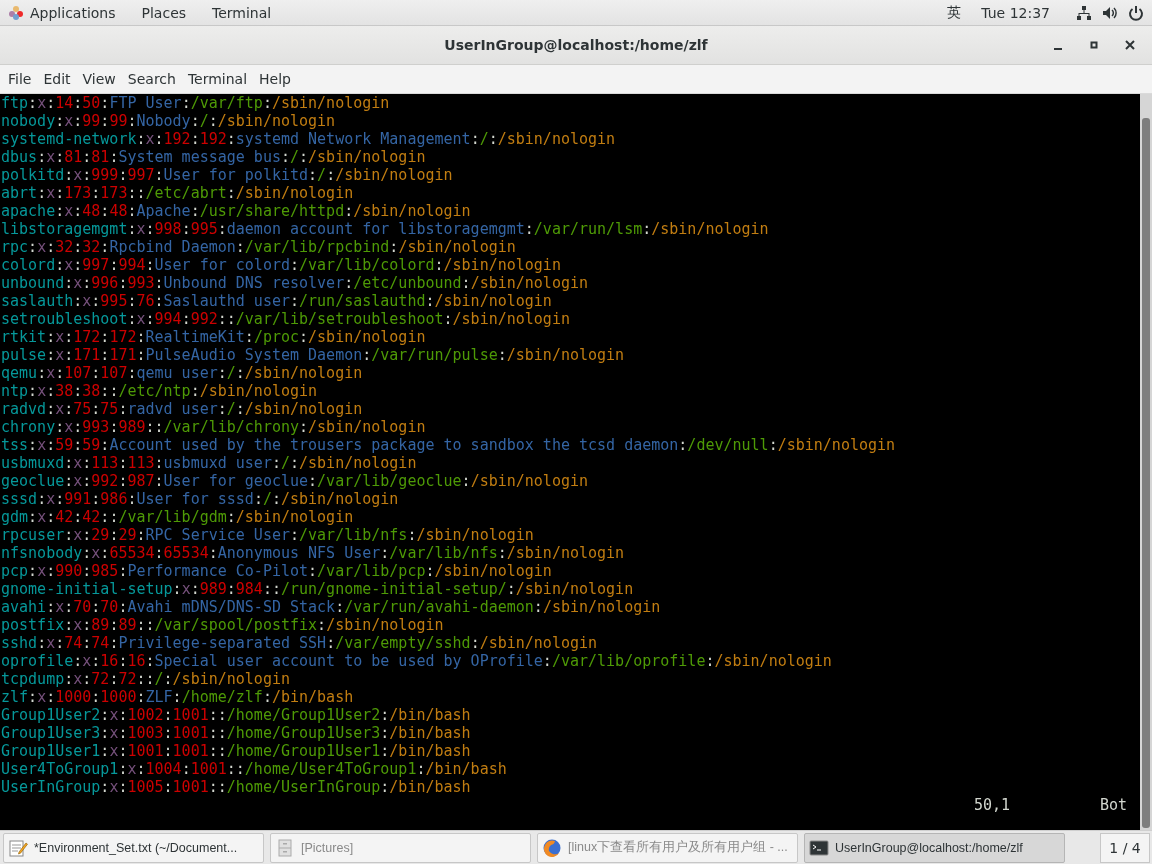 The height and width of the screenshot is (864, 1152). What do you see at coordinates (177, 193) in the screenshot?
I see `file-line: abrt:x:173:173::/etc/abrt:/sbin/nologin` at bounding box center [177, 193].